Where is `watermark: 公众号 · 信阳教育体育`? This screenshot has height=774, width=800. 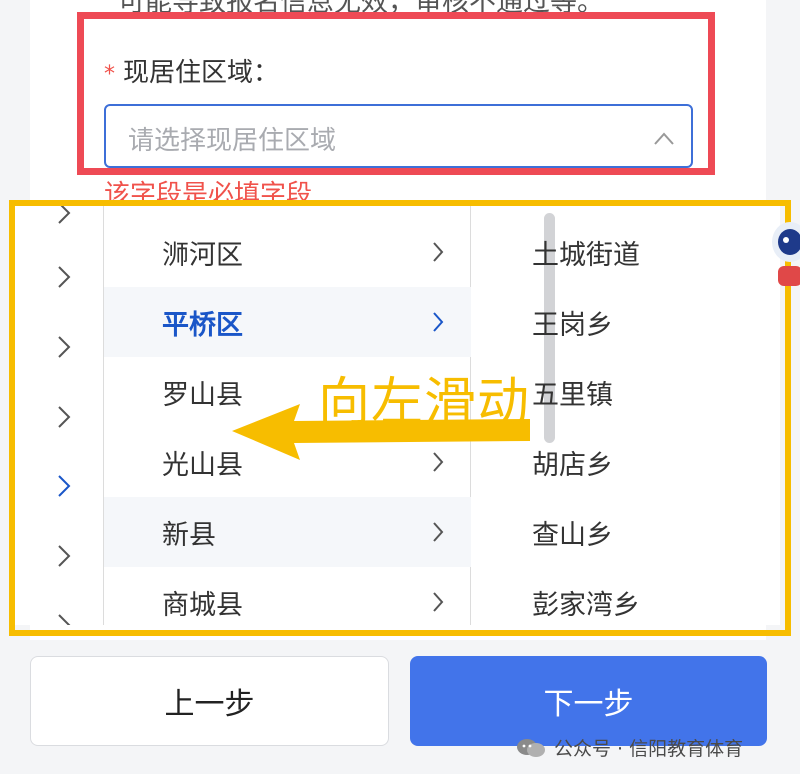
watermark: 公众号 · 信阳教育体育 is located at coordinates (629, 747).